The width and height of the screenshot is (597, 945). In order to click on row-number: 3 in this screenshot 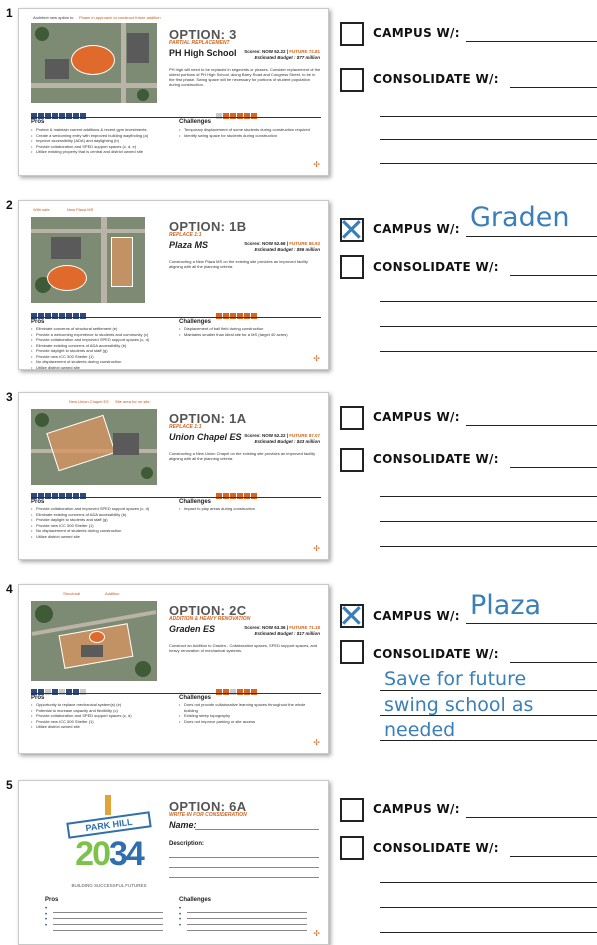, I will do `click(9, 397)`.